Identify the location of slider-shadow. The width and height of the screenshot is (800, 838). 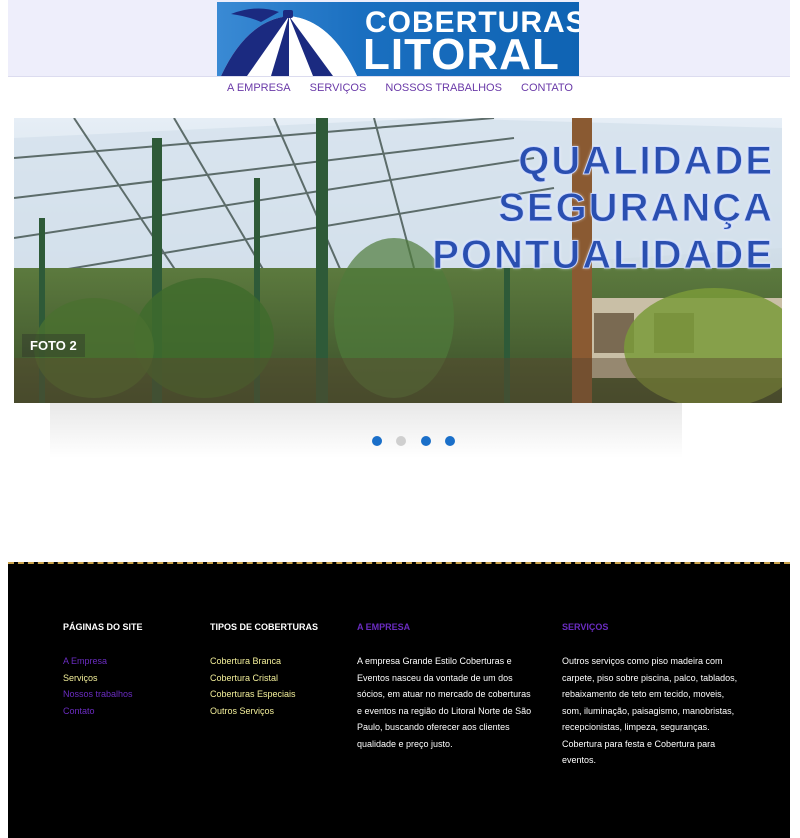
(366, 430).